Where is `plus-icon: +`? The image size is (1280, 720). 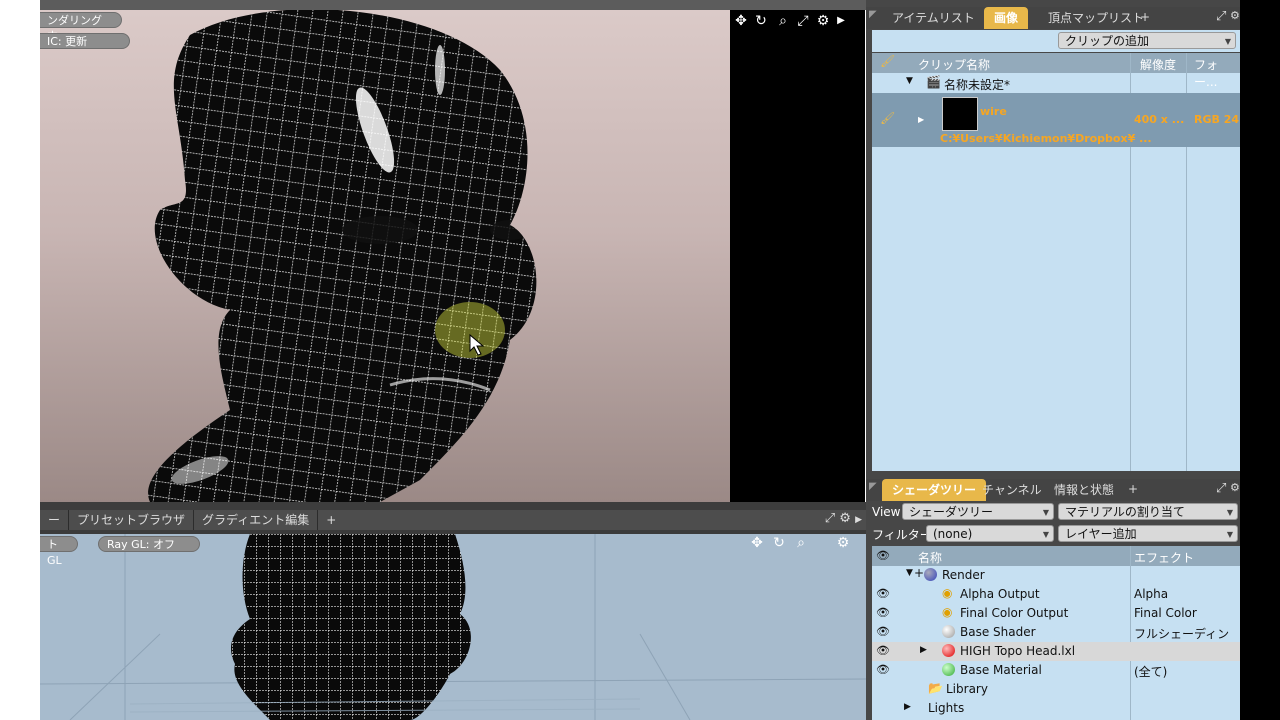 plus-icon: + is located at coordinates (919, 573).